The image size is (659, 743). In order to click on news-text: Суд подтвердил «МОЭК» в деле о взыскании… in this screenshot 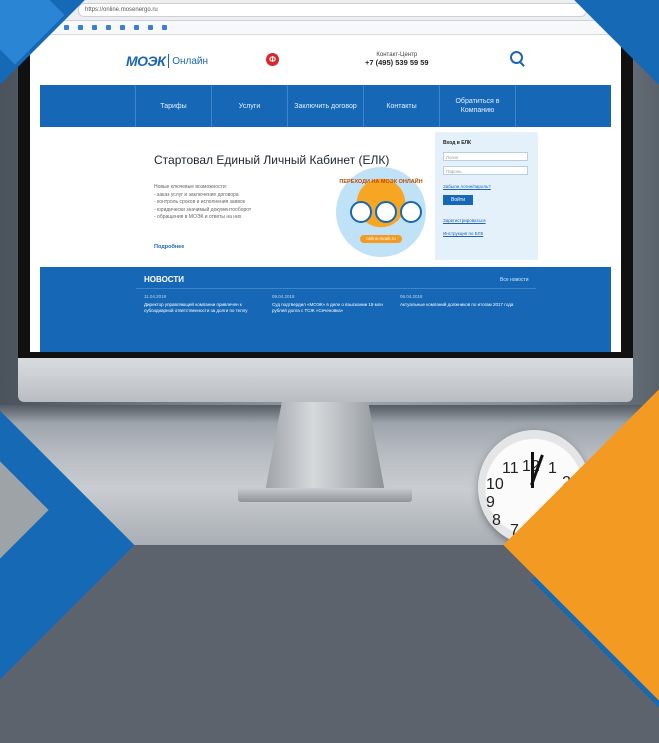, I will do `click(327, 307)`.